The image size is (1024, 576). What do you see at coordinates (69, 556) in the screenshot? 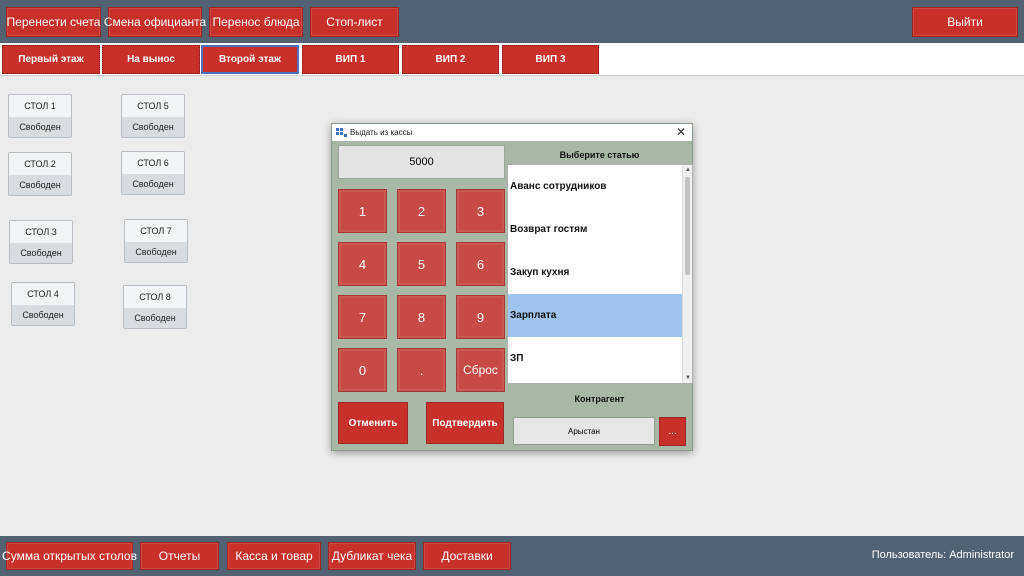
I see `open-tables-sum-button: Сумма открытых столов` at bounding box center [69, 556].